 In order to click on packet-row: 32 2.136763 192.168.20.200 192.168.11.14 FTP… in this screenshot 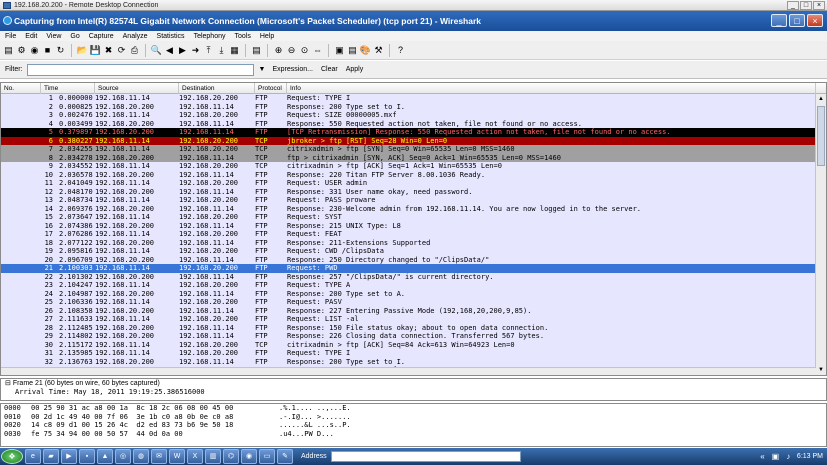, I will do `click(413, 361)`.